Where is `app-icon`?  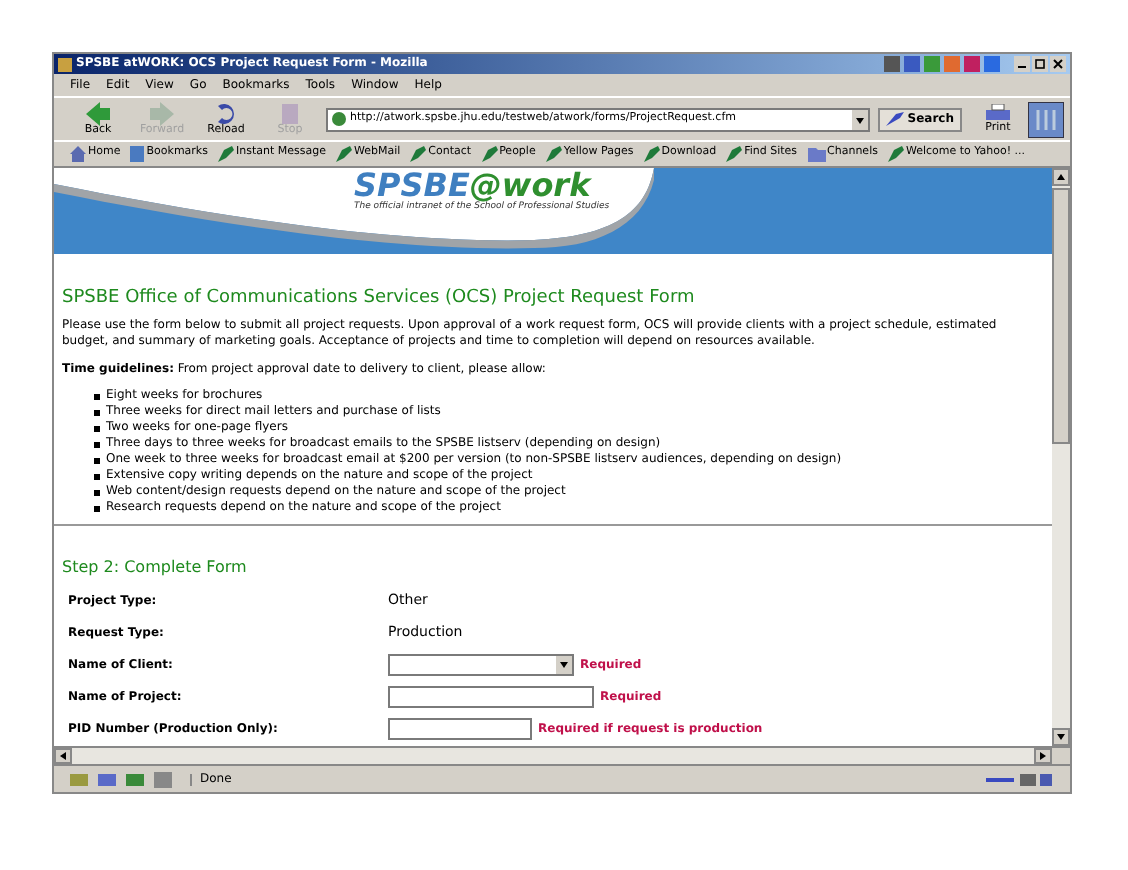 app-icon is located at coordinates (65, 64).